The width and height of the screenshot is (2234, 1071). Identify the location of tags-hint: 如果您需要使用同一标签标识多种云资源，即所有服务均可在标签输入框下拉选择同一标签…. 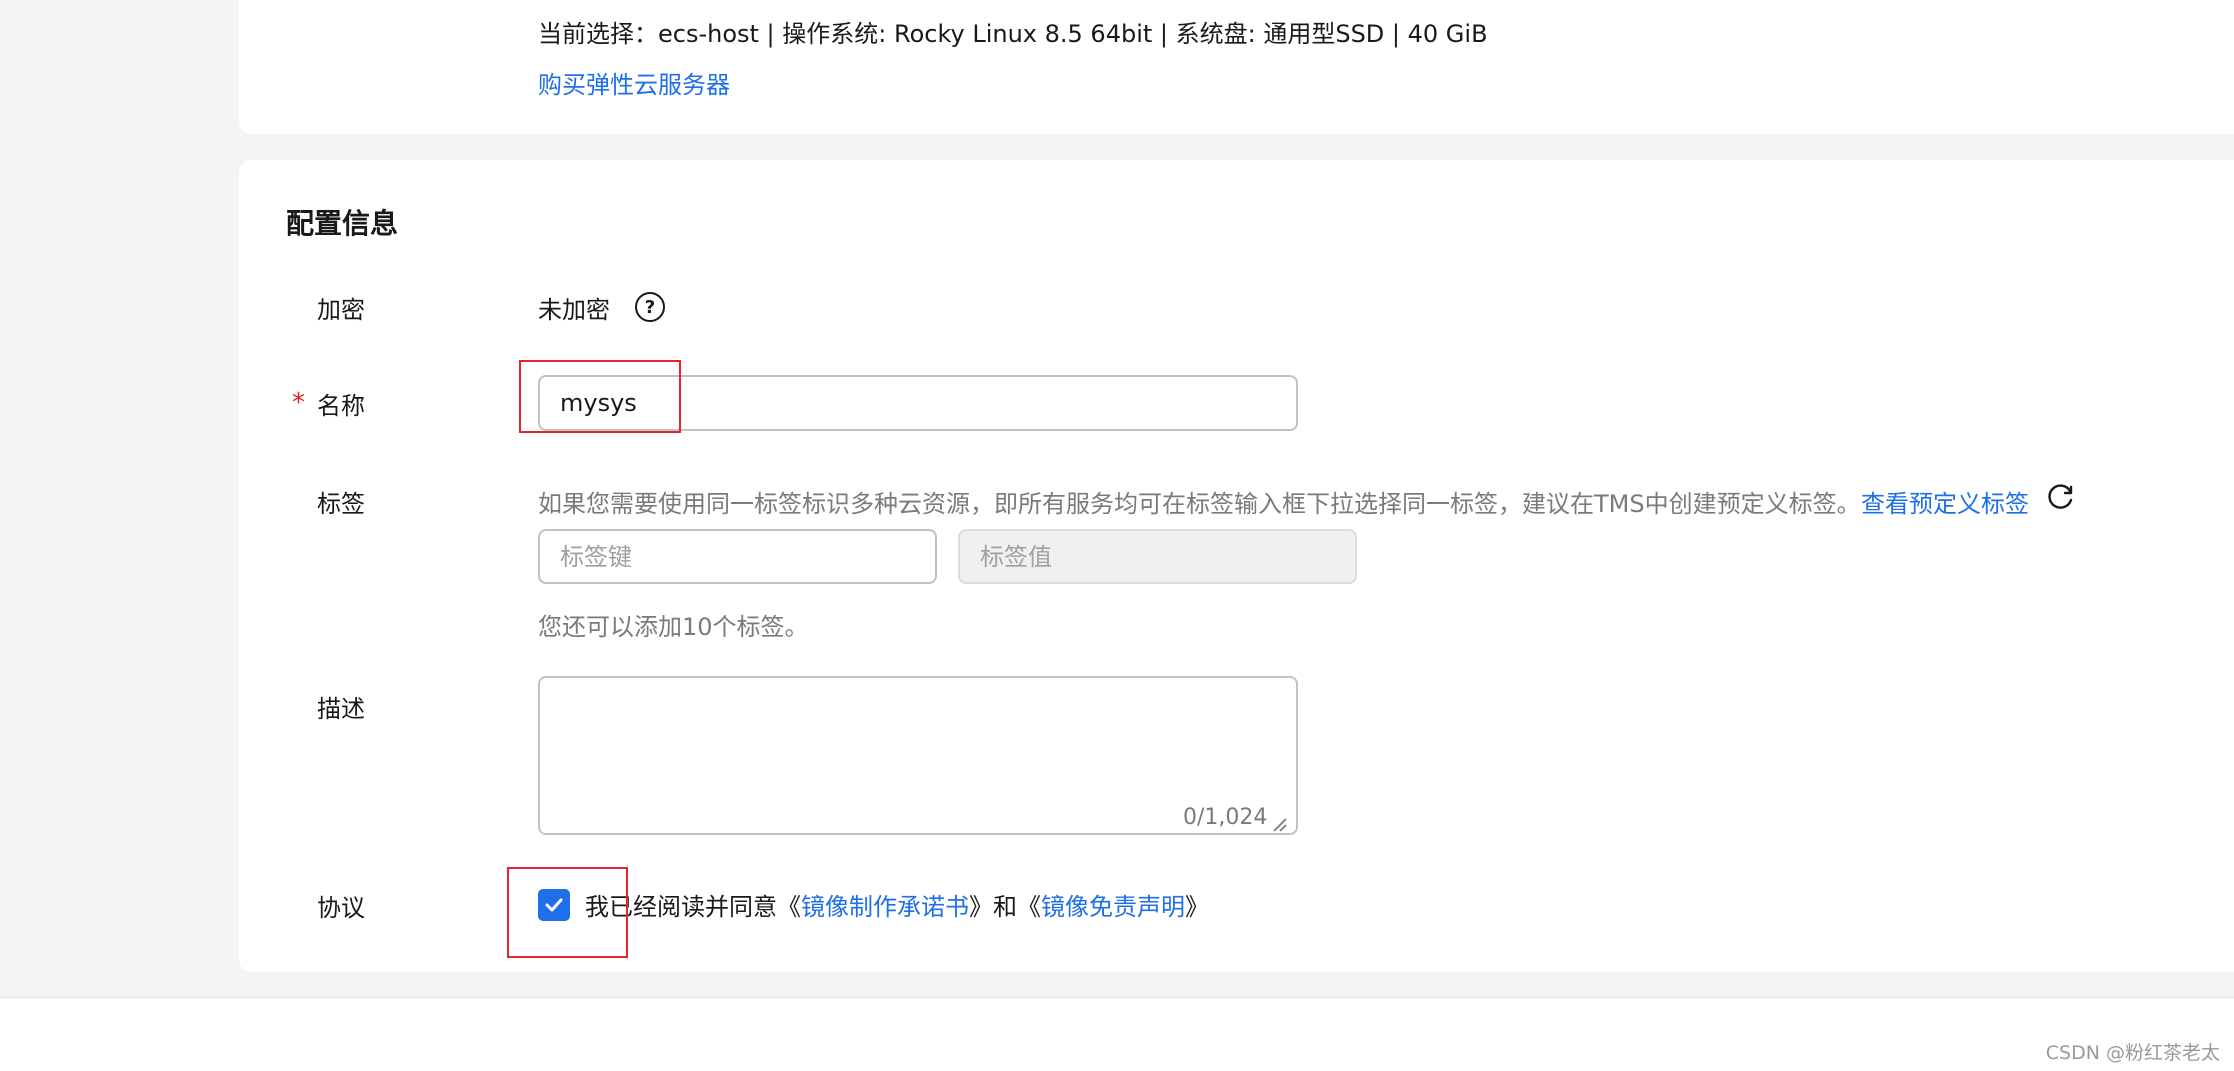
(1199, 504).